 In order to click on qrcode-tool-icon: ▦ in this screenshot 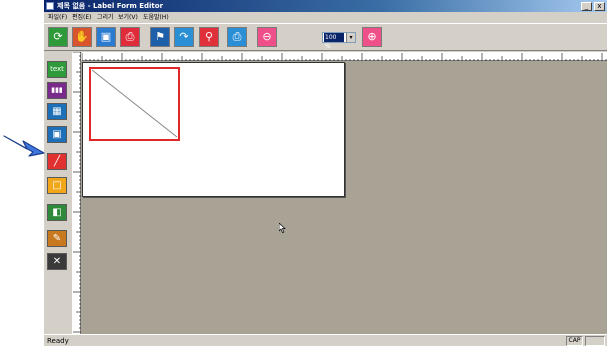, I will do `click(57, 111)`.